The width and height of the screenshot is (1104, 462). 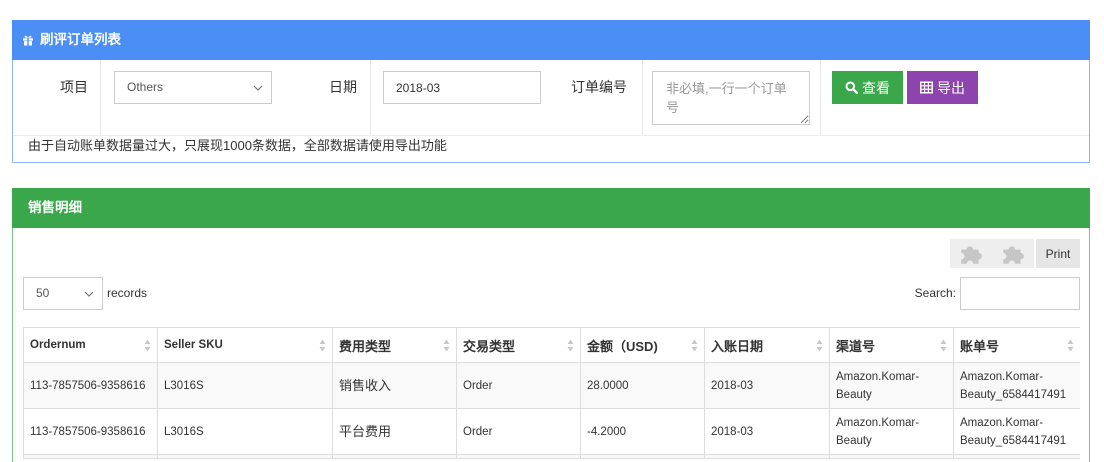 I want to click on column-header-label: Seller SKU, so click(x=193, y=345).